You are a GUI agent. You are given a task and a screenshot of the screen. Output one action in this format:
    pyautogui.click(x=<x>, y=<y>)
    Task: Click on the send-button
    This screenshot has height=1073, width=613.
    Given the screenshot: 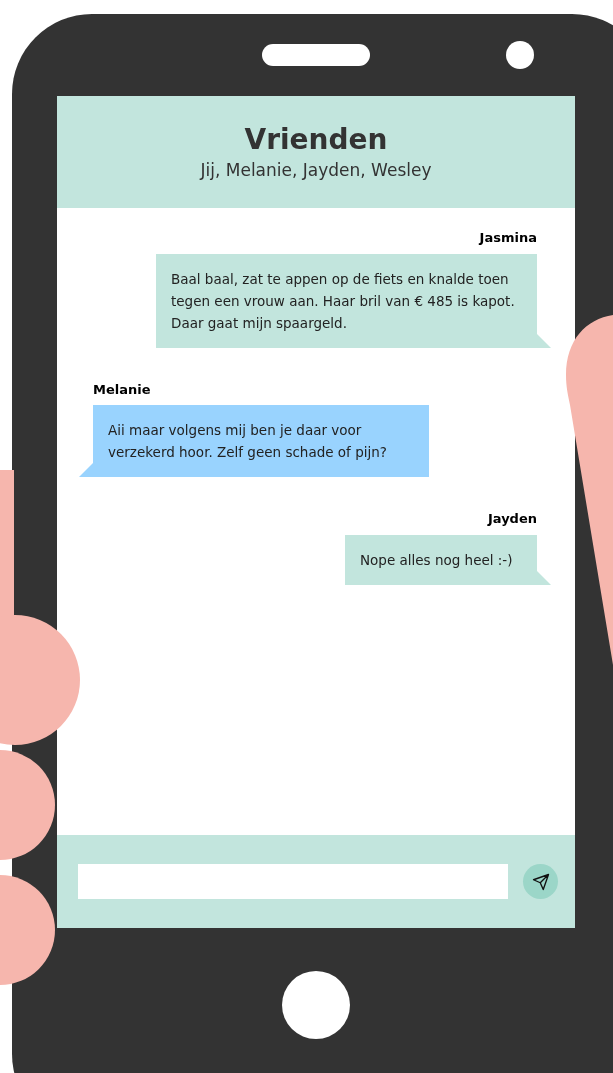 What is the action you would take?
    pyautogui.click(x=540, y=881)
    